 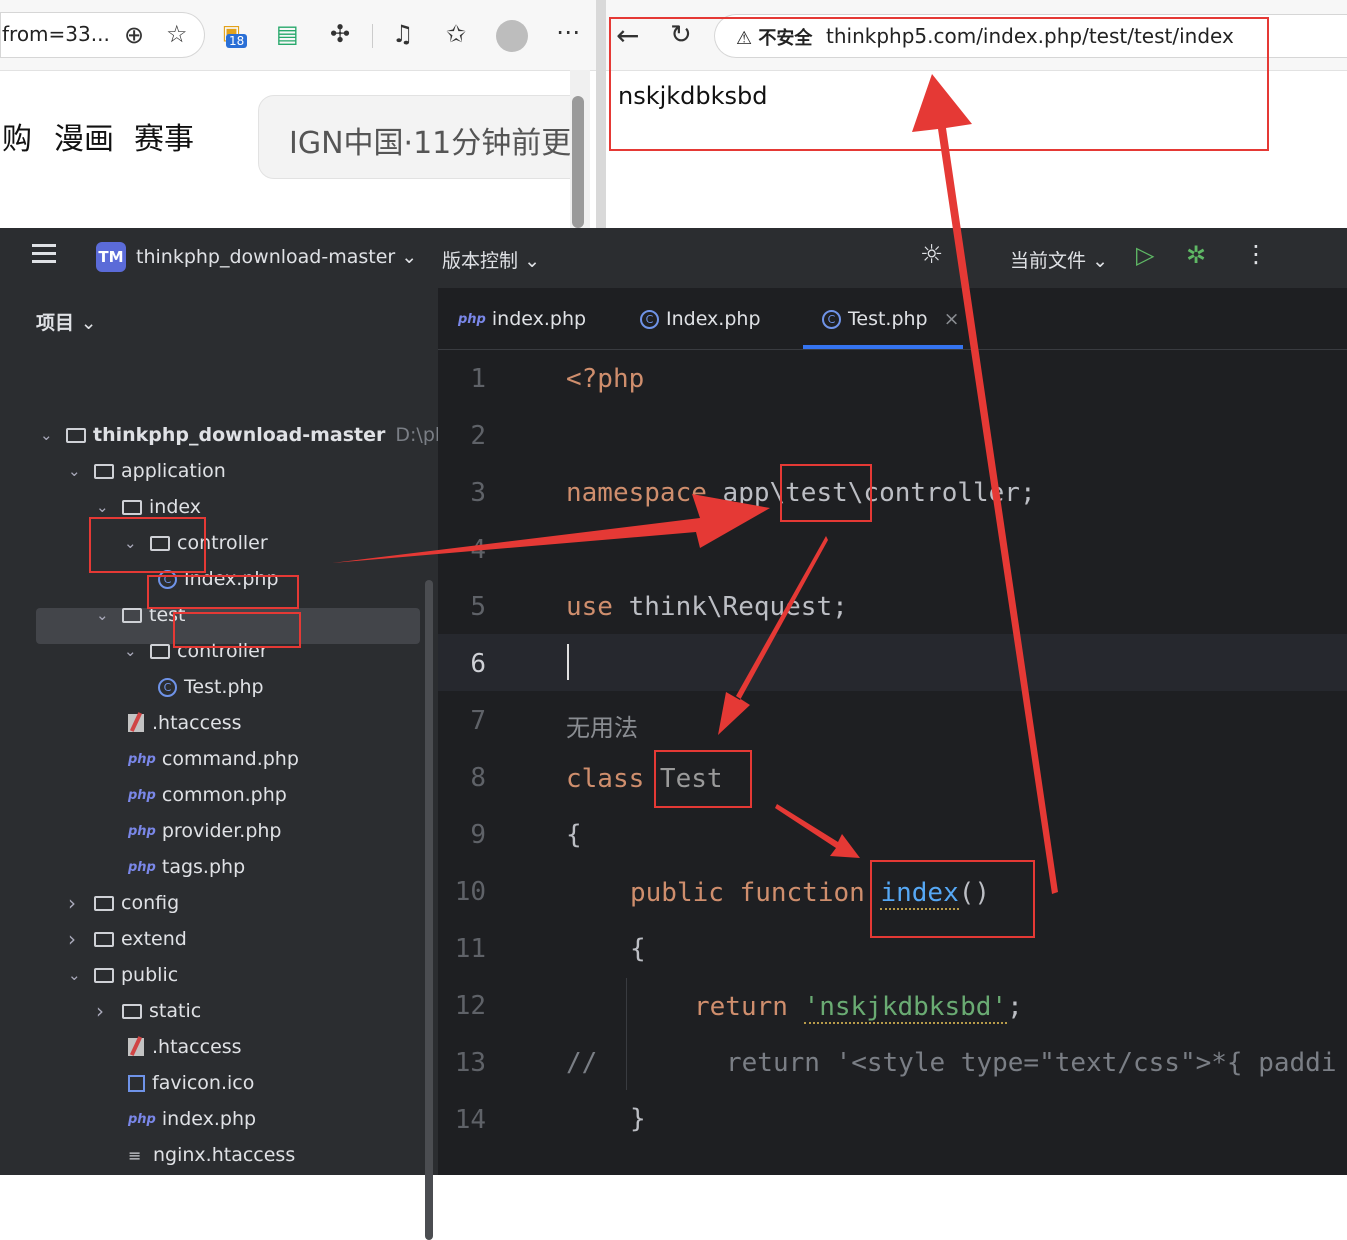 What do you see at coordinates (952, 319) in the screenshot?
I see `close-icon: ×` at bounding box center [952, 319].